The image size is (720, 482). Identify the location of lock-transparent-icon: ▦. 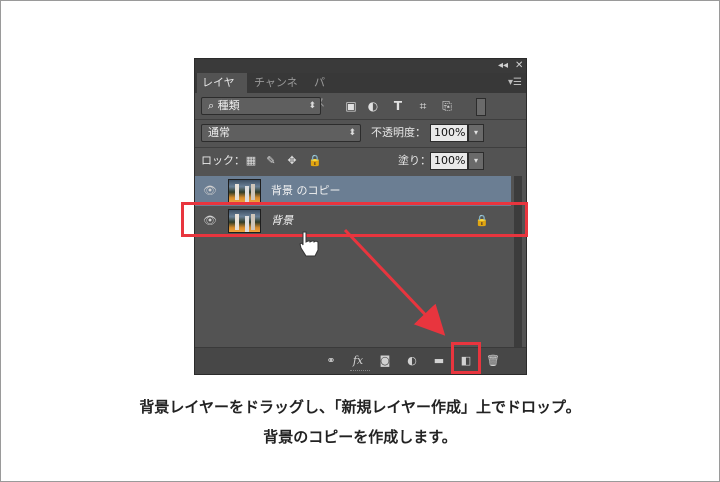
(251, 161).